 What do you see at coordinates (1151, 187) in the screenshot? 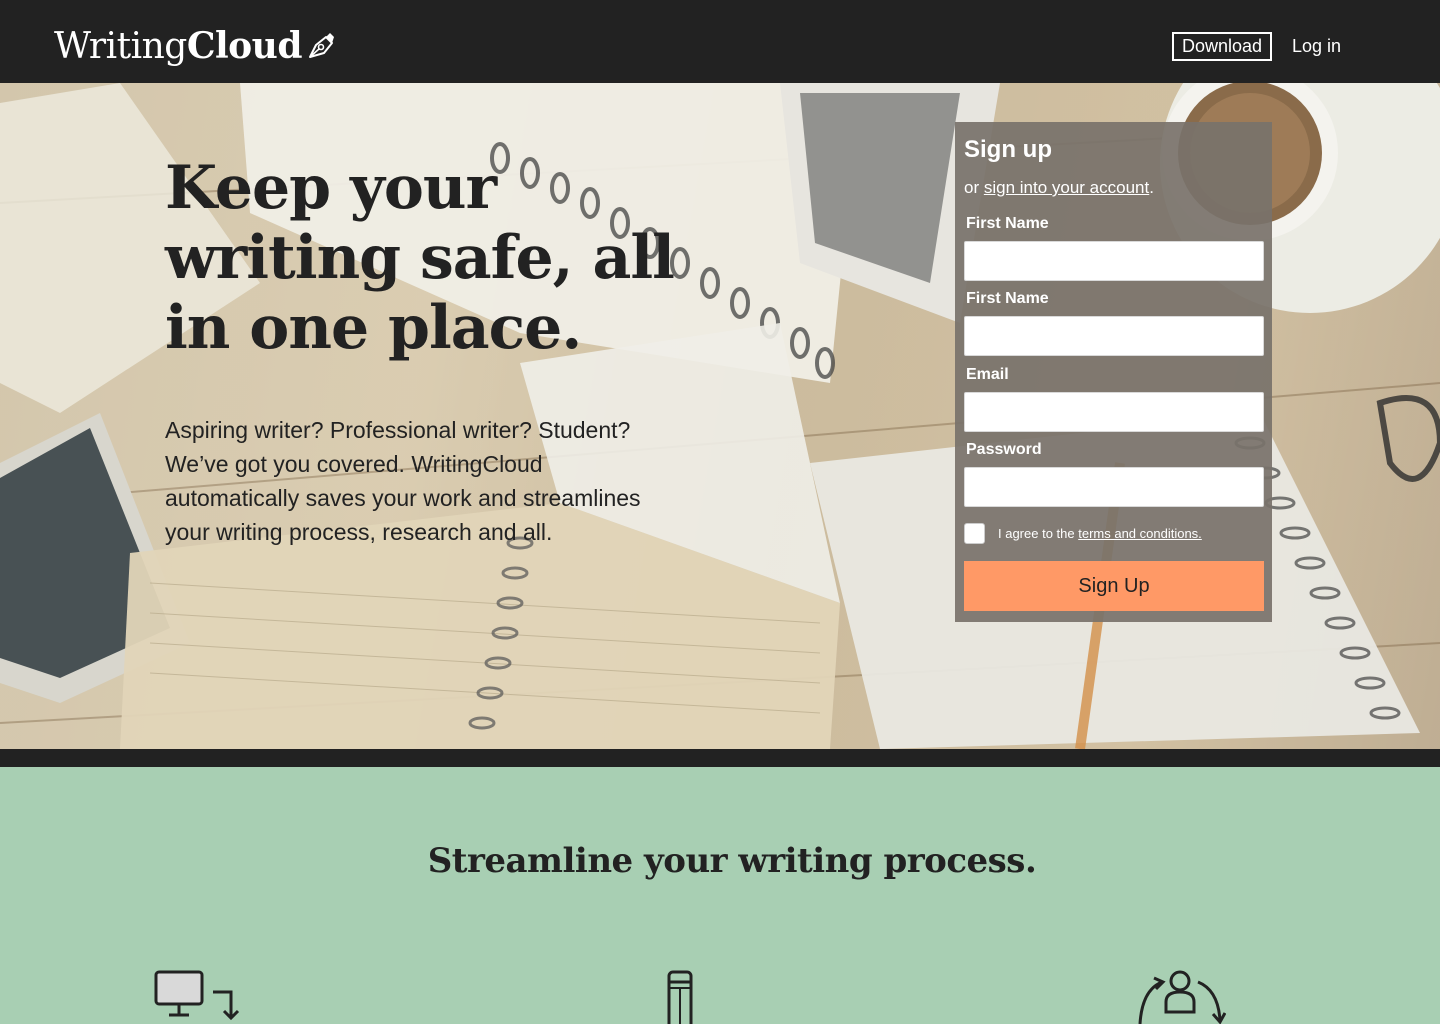
I see `signin-suffix: .` at bounding box center [1151, 187].